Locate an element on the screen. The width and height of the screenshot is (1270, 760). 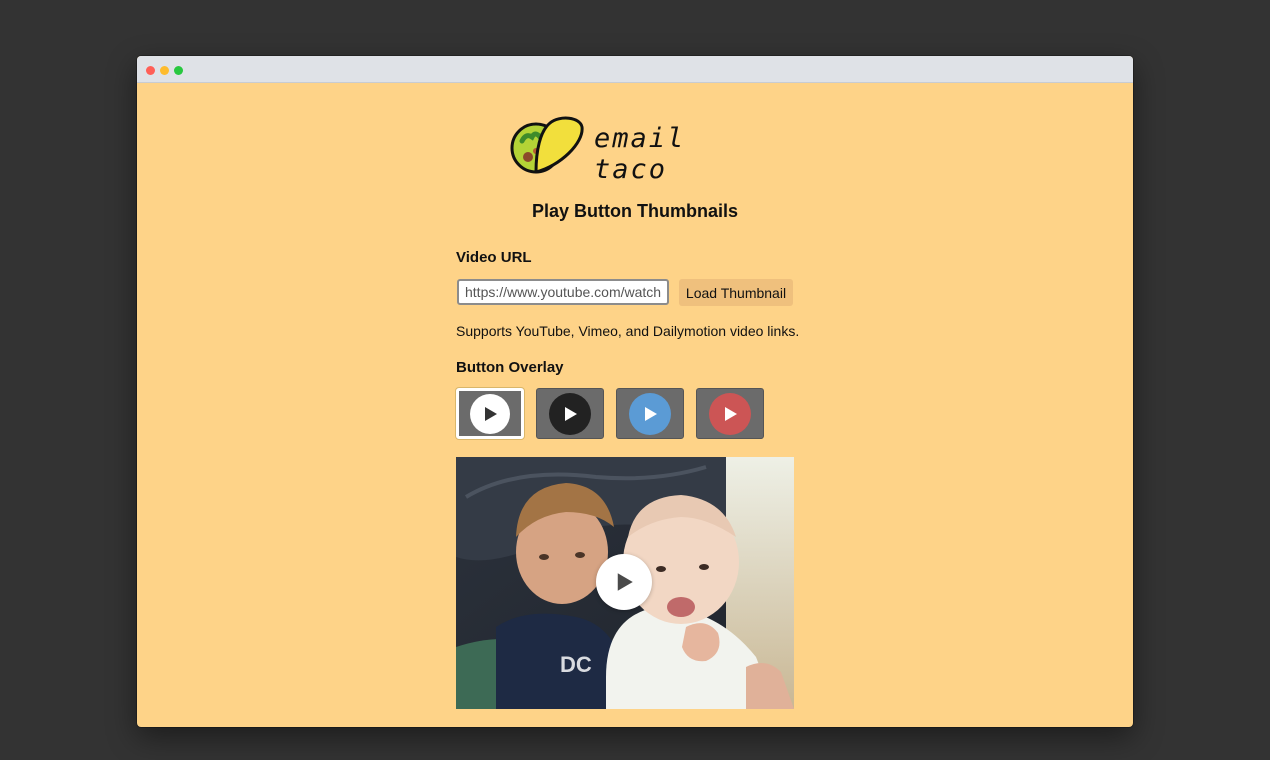
video-thumbnail-preview: DC is located at coordinates (625, 583).